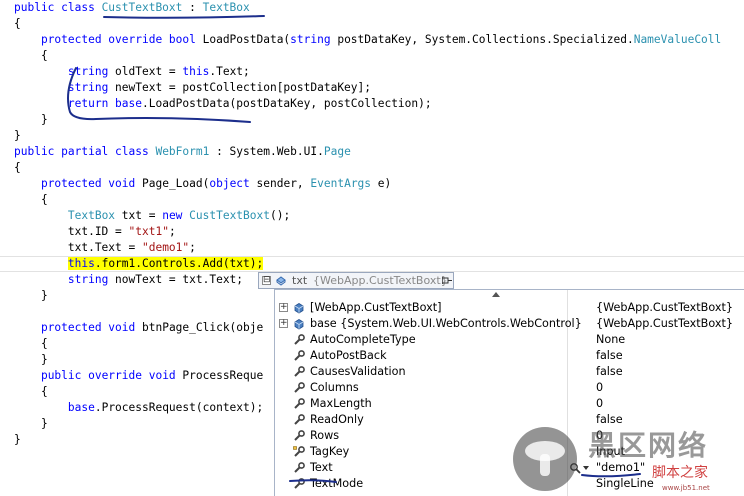 This screenshot has height=496, width=744. Describe the element at coordinates (509, 404) in the screenshot. I see `property-row: MaxLength 0` at that location.